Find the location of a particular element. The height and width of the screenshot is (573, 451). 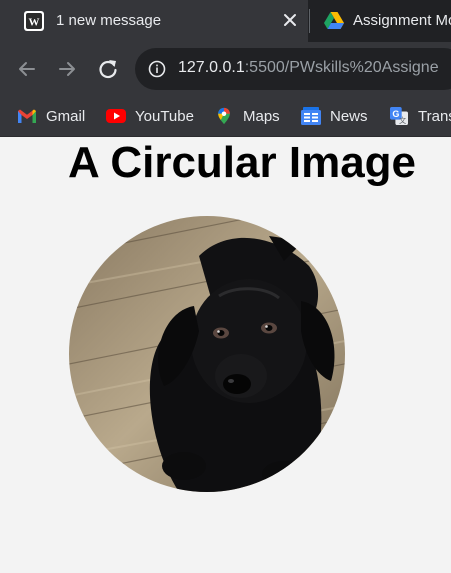

translate-icon: G 文 is located at coordinates (399, 116).